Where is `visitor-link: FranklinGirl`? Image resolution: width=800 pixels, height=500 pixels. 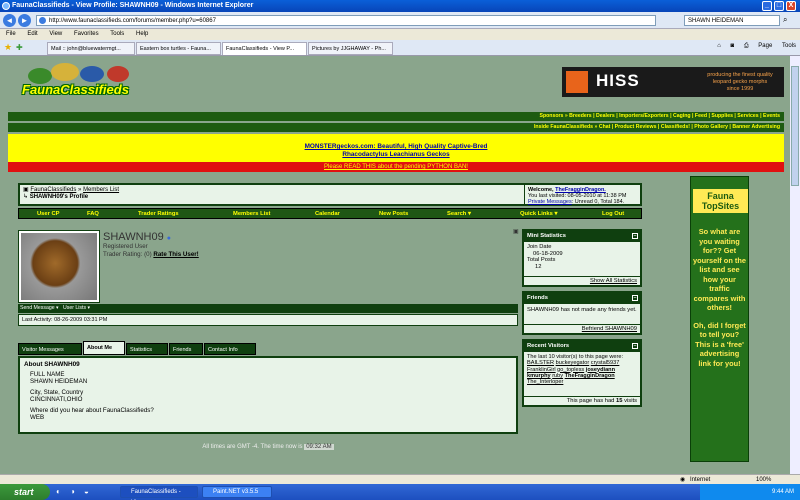
visitor-link: FranklinGirl is located at coordinates (541, 370).